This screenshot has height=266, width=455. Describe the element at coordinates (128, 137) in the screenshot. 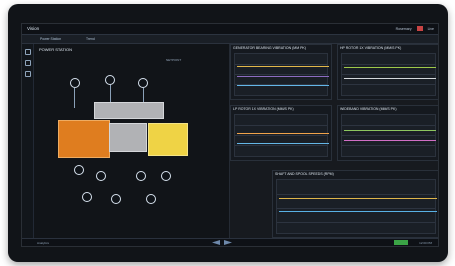

I see `main-shaft` at that location.